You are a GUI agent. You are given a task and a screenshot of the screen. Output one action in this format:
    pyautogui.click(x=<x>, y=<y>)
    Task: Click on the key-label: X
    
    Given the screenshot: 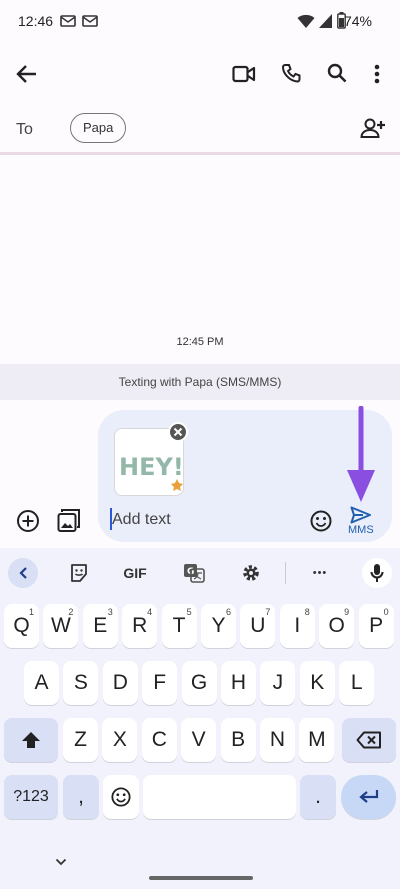 What is the action you would take?
    pyautogui.click(x=119, y=739)
    